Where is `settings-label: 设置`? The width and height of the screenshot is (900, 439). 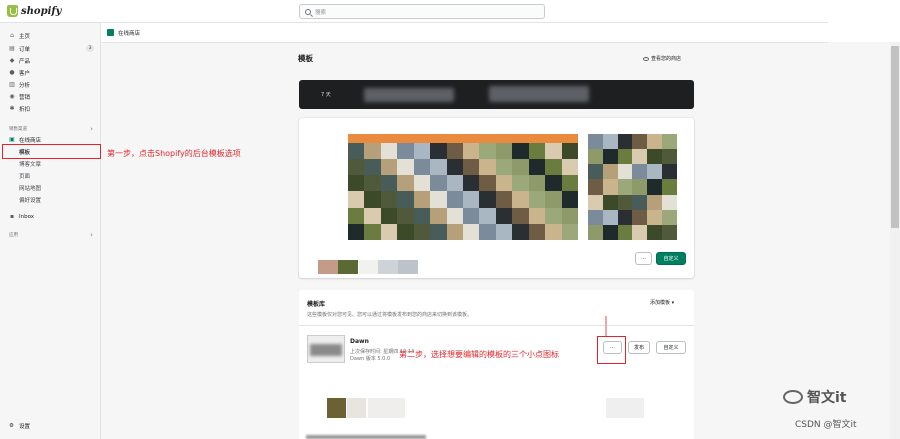 settings-label: 设置 is located at coordinates (24, 427).